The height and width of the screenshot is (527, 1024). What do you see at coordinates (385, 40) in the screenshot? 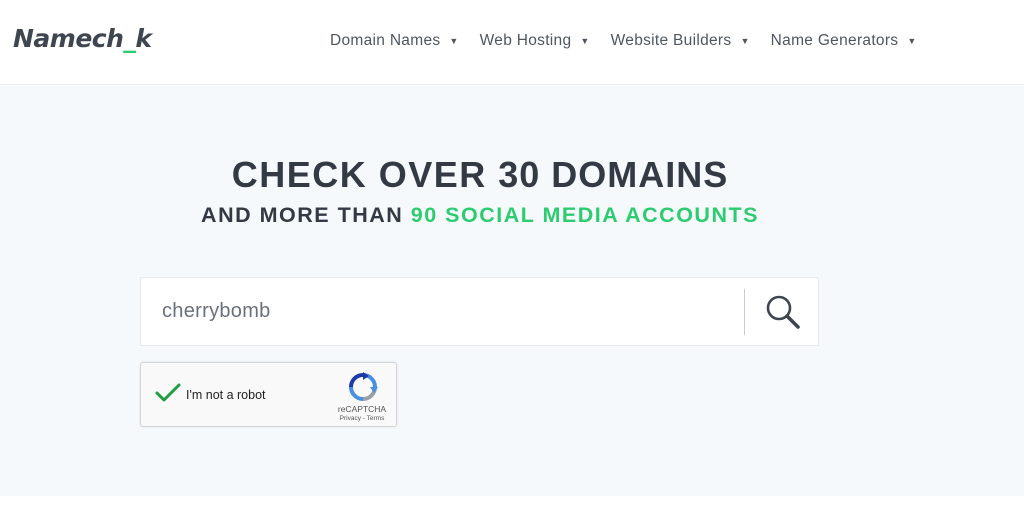
I see `nav-label: Domain Names` at bounding box center [385, 40].